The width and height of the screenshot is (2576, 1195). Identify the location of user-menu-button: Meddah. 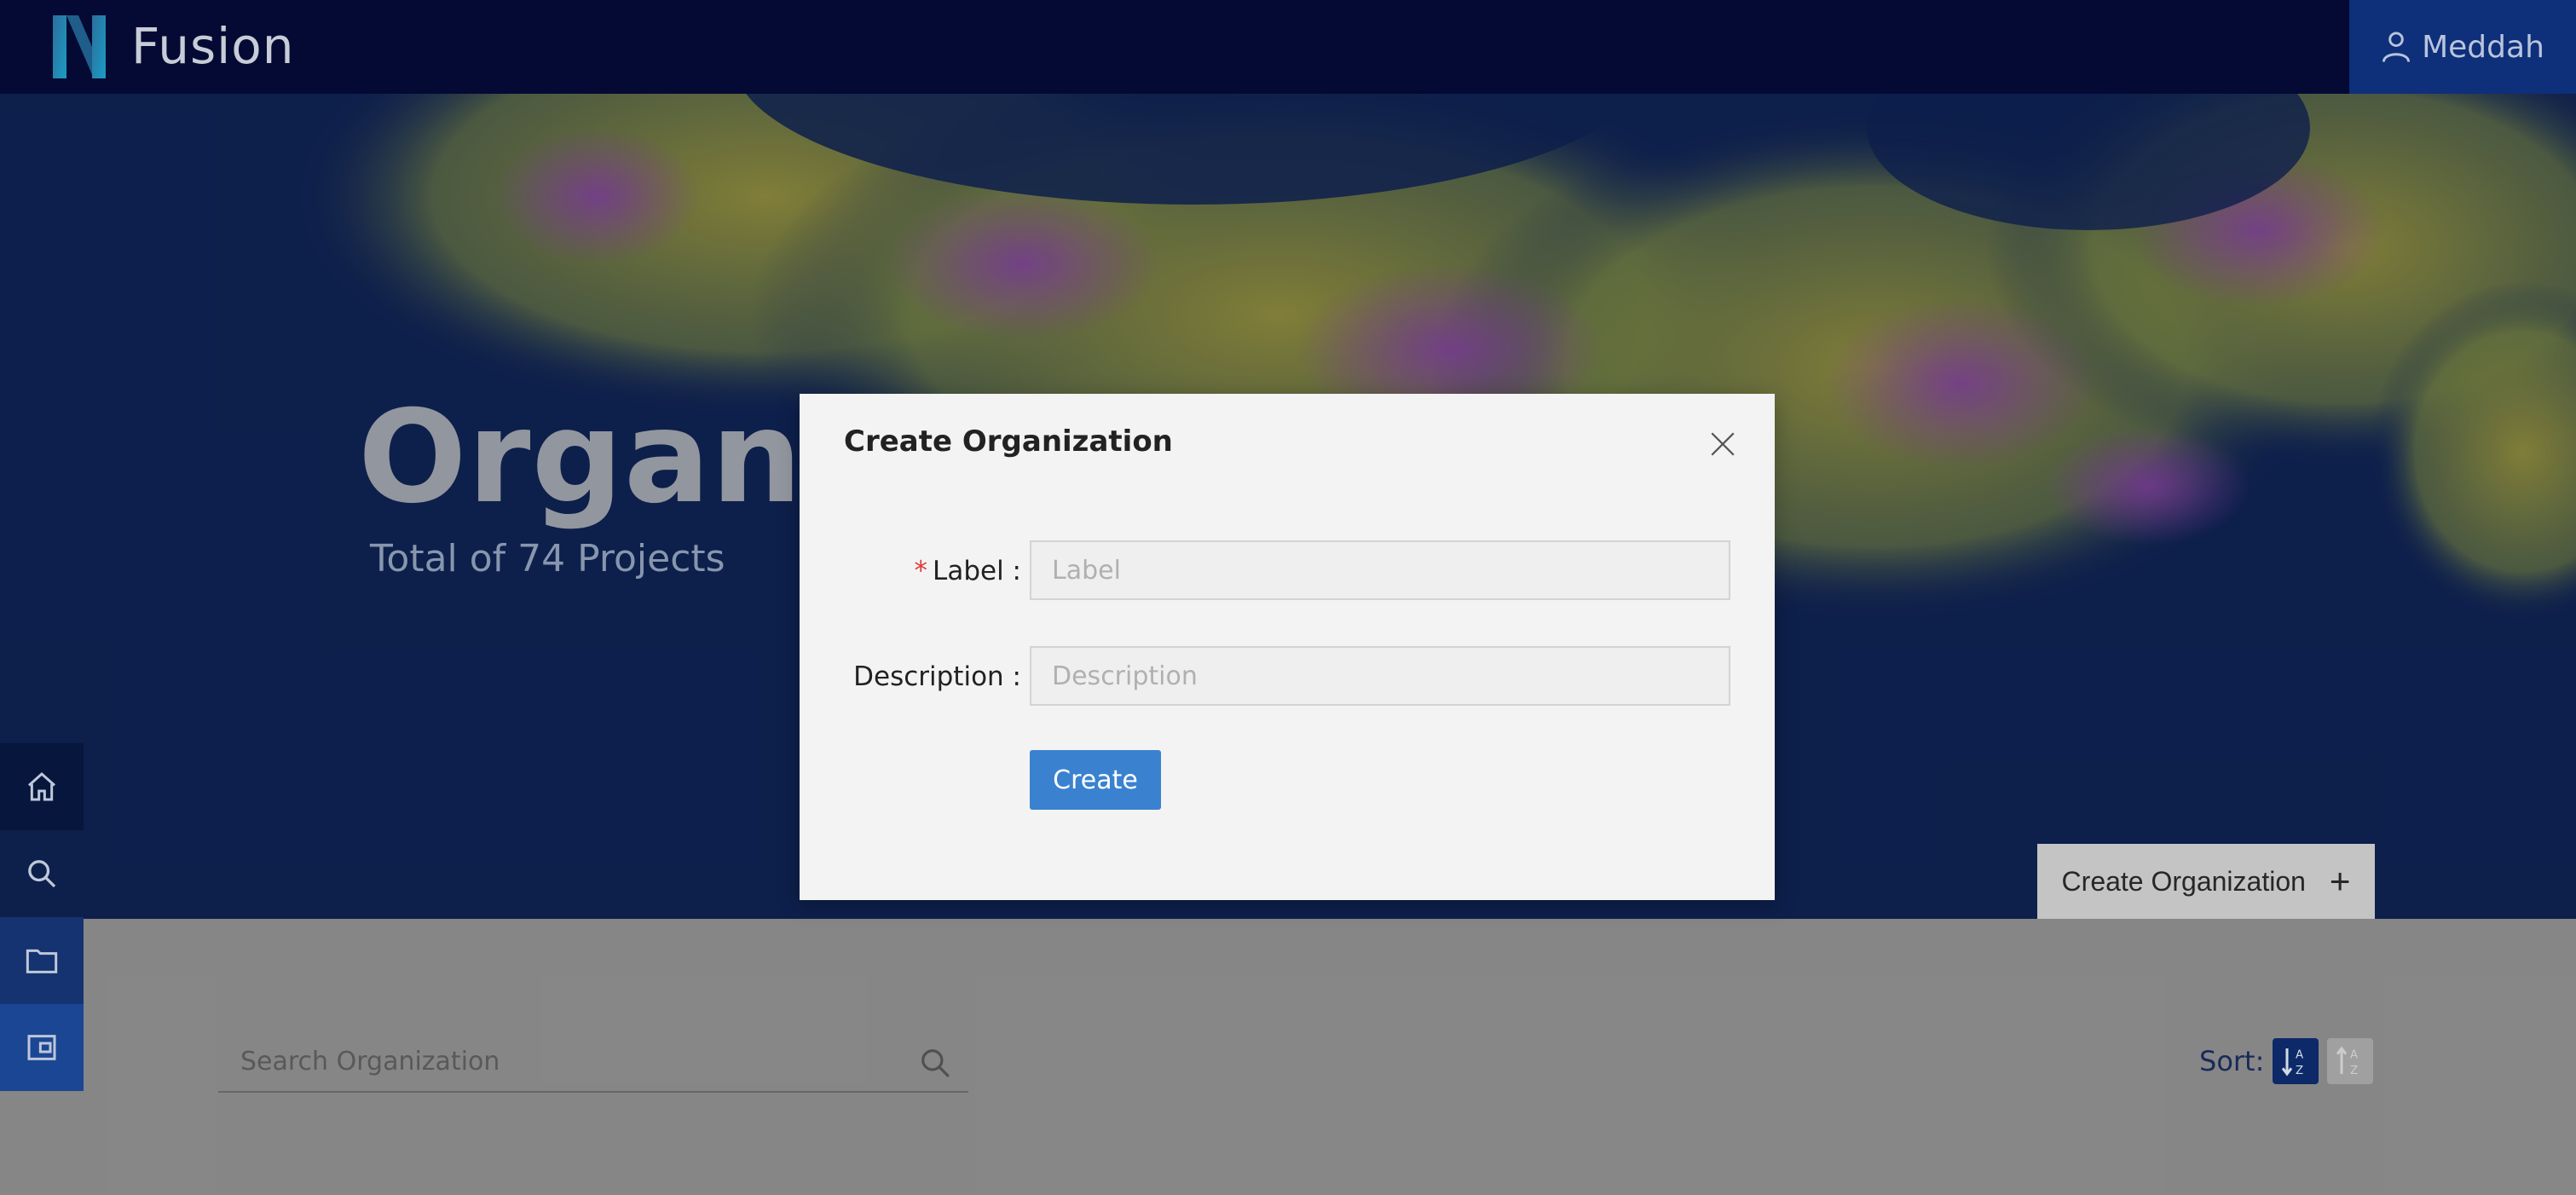
(2462, 47).